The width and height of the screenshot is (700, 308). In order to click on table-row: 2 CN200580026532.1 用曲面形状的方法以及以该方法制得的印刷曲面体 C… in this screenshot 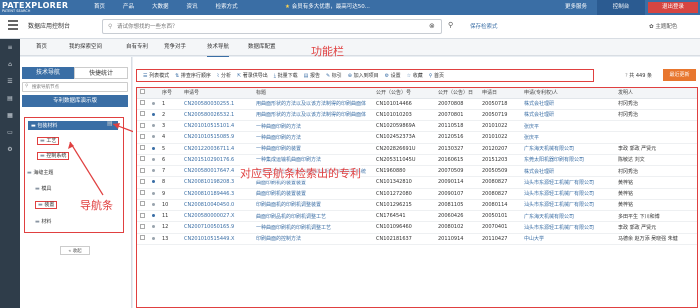, I will do `click(417, 115)`.